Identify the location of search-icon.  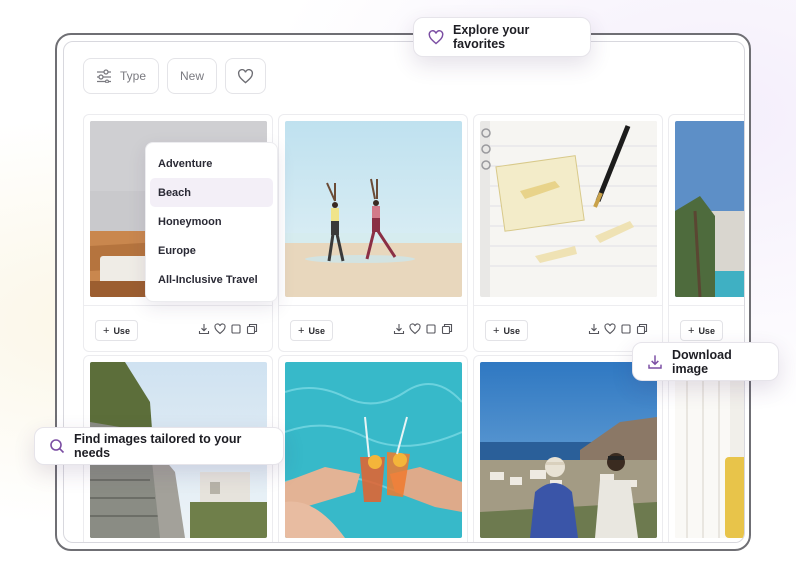
(57, 446).